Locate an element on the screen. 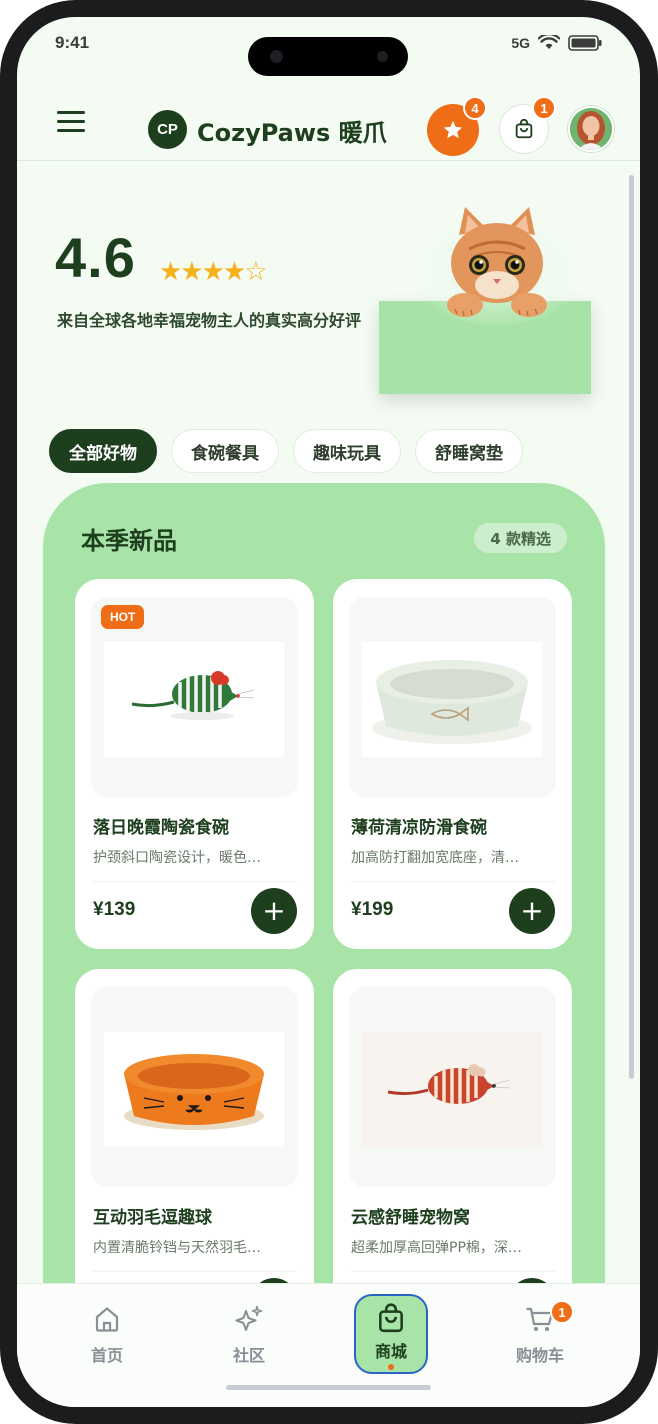 The height and width of the screenshot is (1424, 658). menu-button is located at coordinates (71, 123).